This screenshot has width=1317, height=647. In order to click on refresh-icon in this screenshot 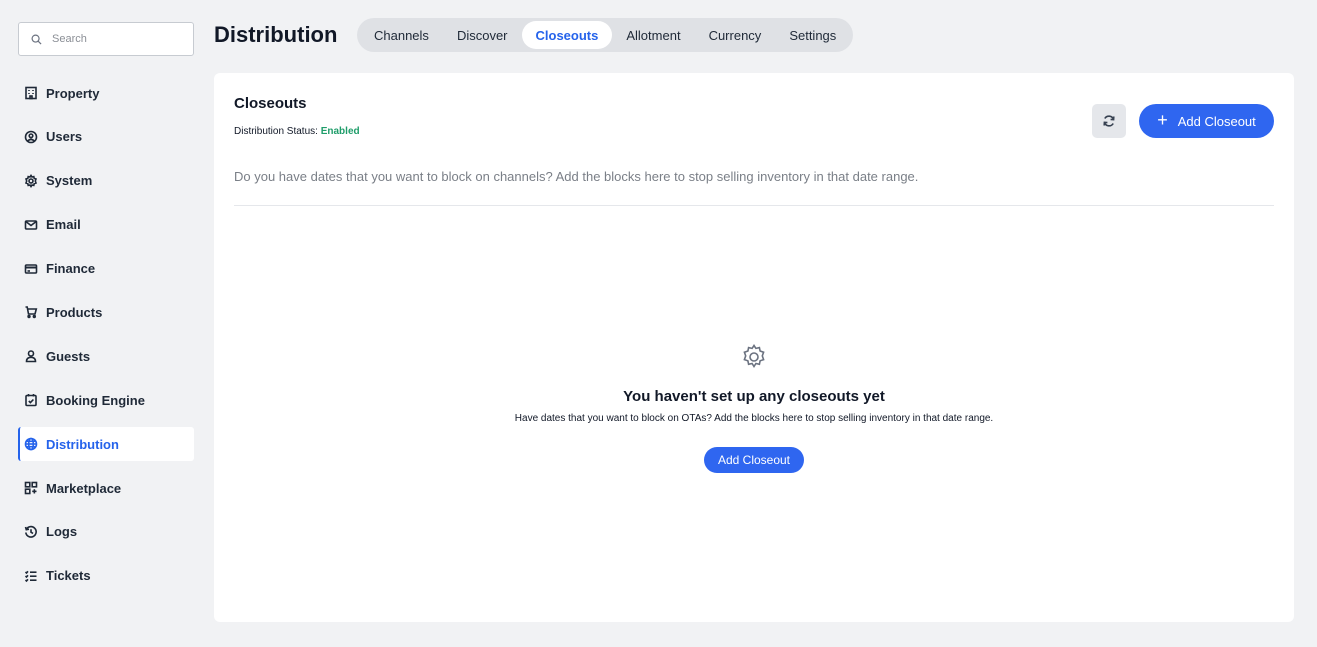, I will do `click(1109, 121)`.